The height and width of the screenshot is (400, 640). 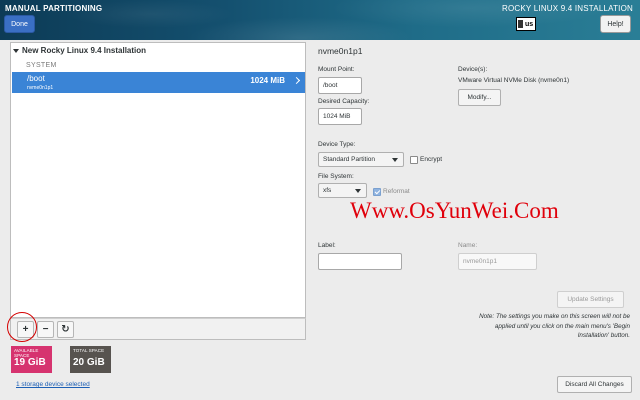 What do you see at coordinates (40, 88) in the screenshot?
I see `partition-device-name: nvme0n1p1` at bounding box center [40, 88].